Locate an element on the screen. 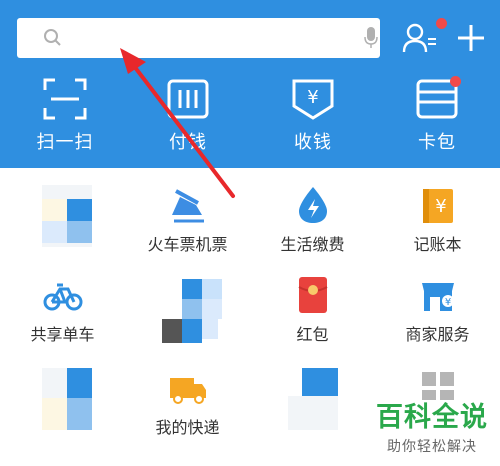 The width and height of the screenshot is (500, 466). merchant-icon: ¥ is located at coordinates (437, 297).